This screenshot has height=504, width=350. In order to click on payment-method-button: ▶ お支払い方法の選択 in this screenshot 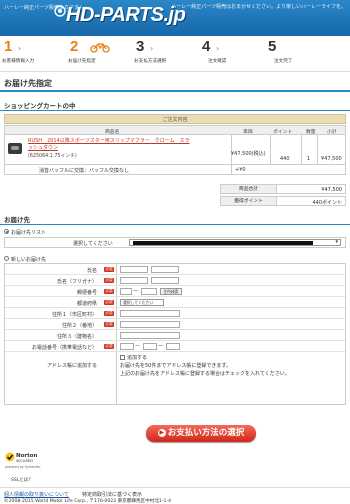, I will do `click(201, 433)`.